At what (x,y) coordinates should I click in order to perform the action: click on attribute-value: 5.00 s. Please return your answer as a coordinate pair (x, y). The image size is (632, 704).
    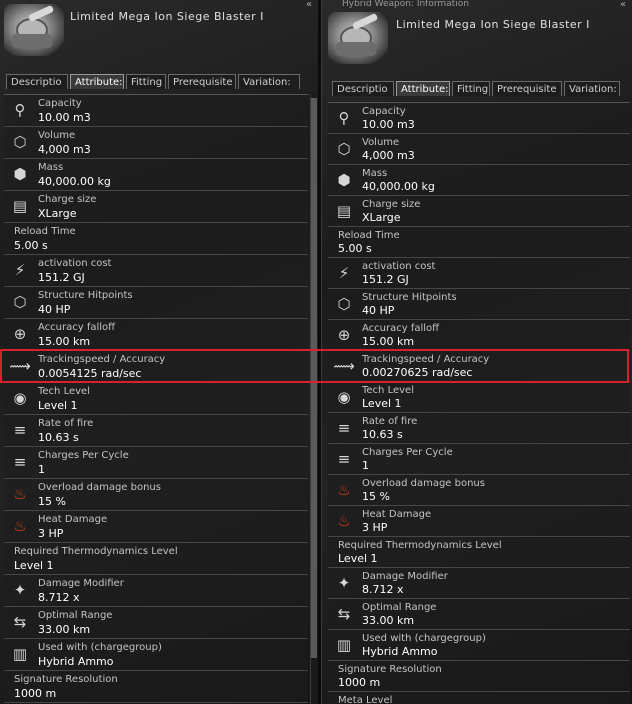
    Looking at the image, I should click on (355, 248).